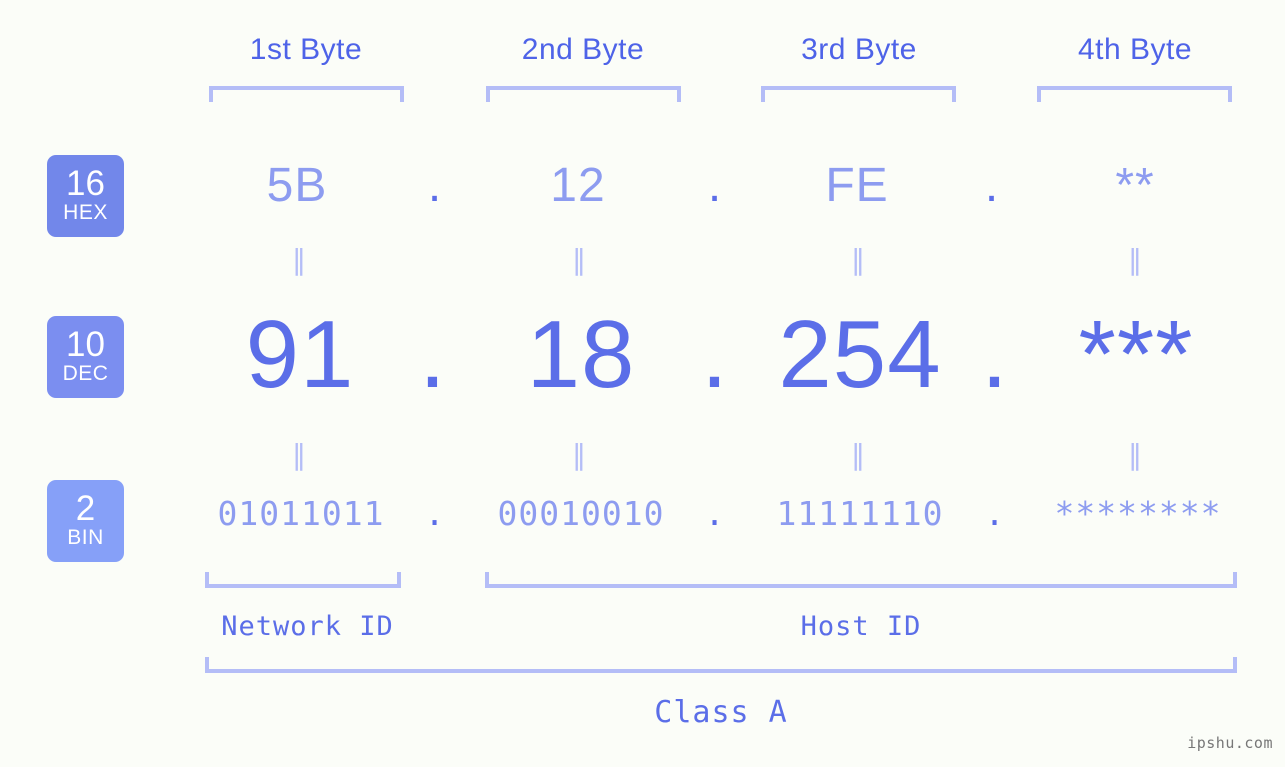 The image size is (1285, 767). I want to click on byte-header-3: 3rd Byte, so click(859, 49).